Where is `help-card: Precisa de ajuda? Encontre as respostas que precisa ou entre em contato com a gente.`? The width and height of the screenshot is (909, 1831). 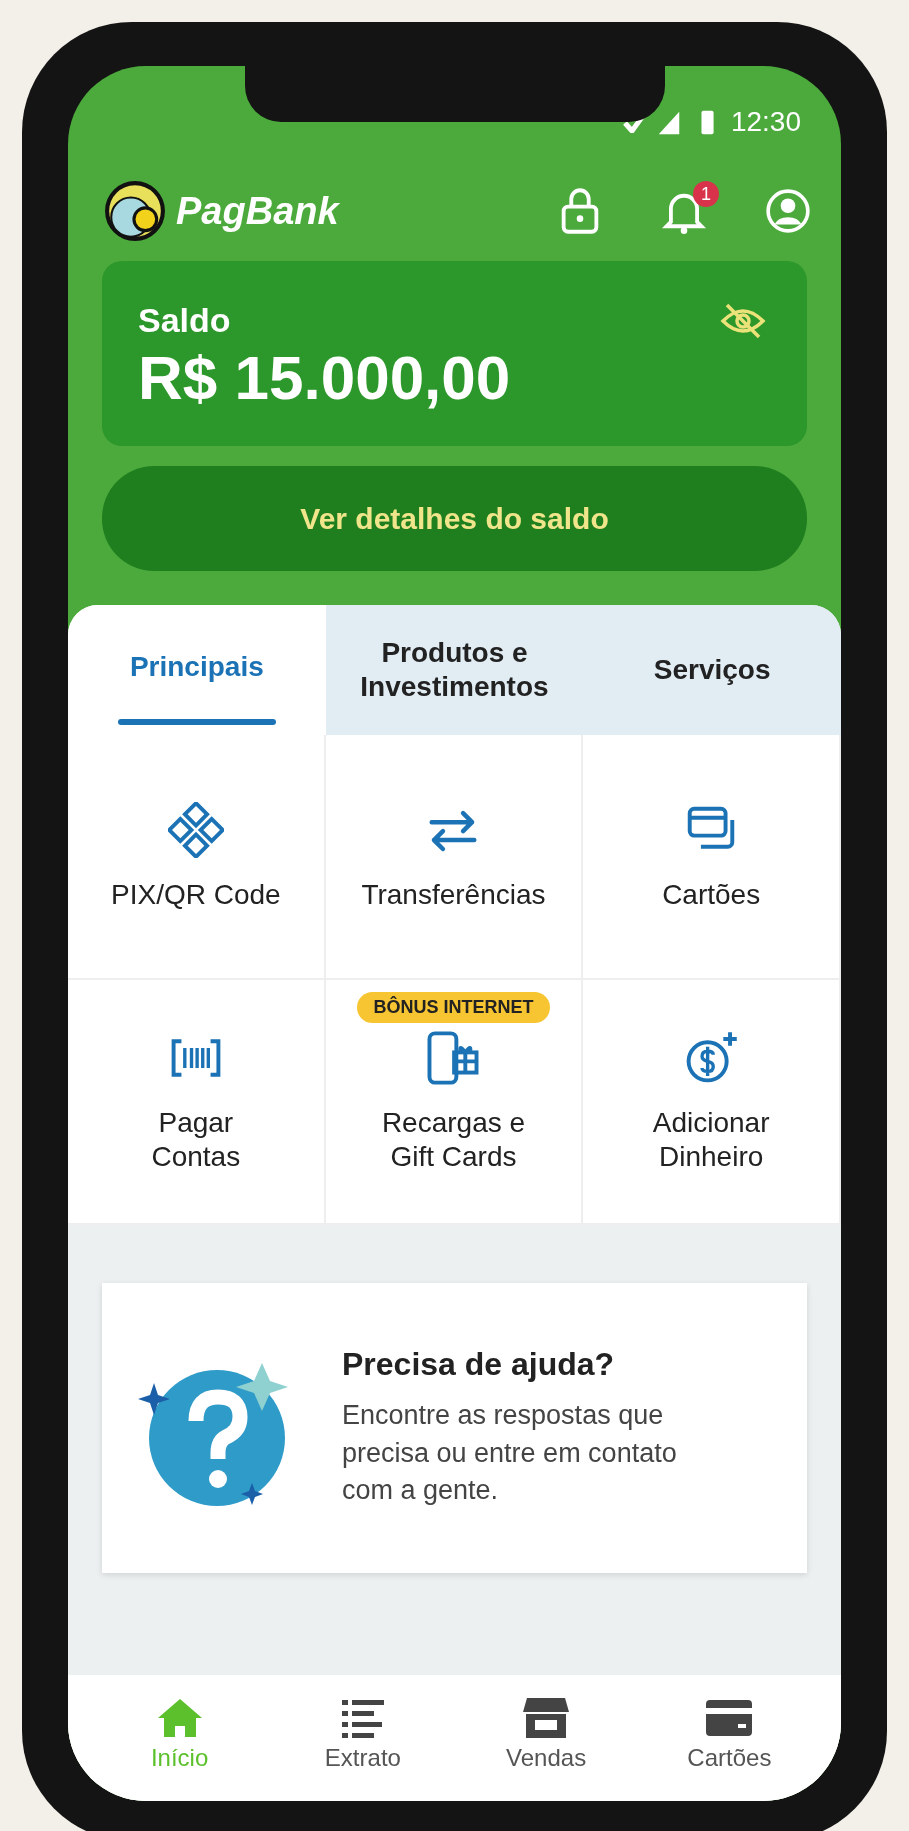
help-card: Precisa de ajuda? Encontre as respostas que precisa ou entre em contato com a gente. is located at coordinates (454, 1428).